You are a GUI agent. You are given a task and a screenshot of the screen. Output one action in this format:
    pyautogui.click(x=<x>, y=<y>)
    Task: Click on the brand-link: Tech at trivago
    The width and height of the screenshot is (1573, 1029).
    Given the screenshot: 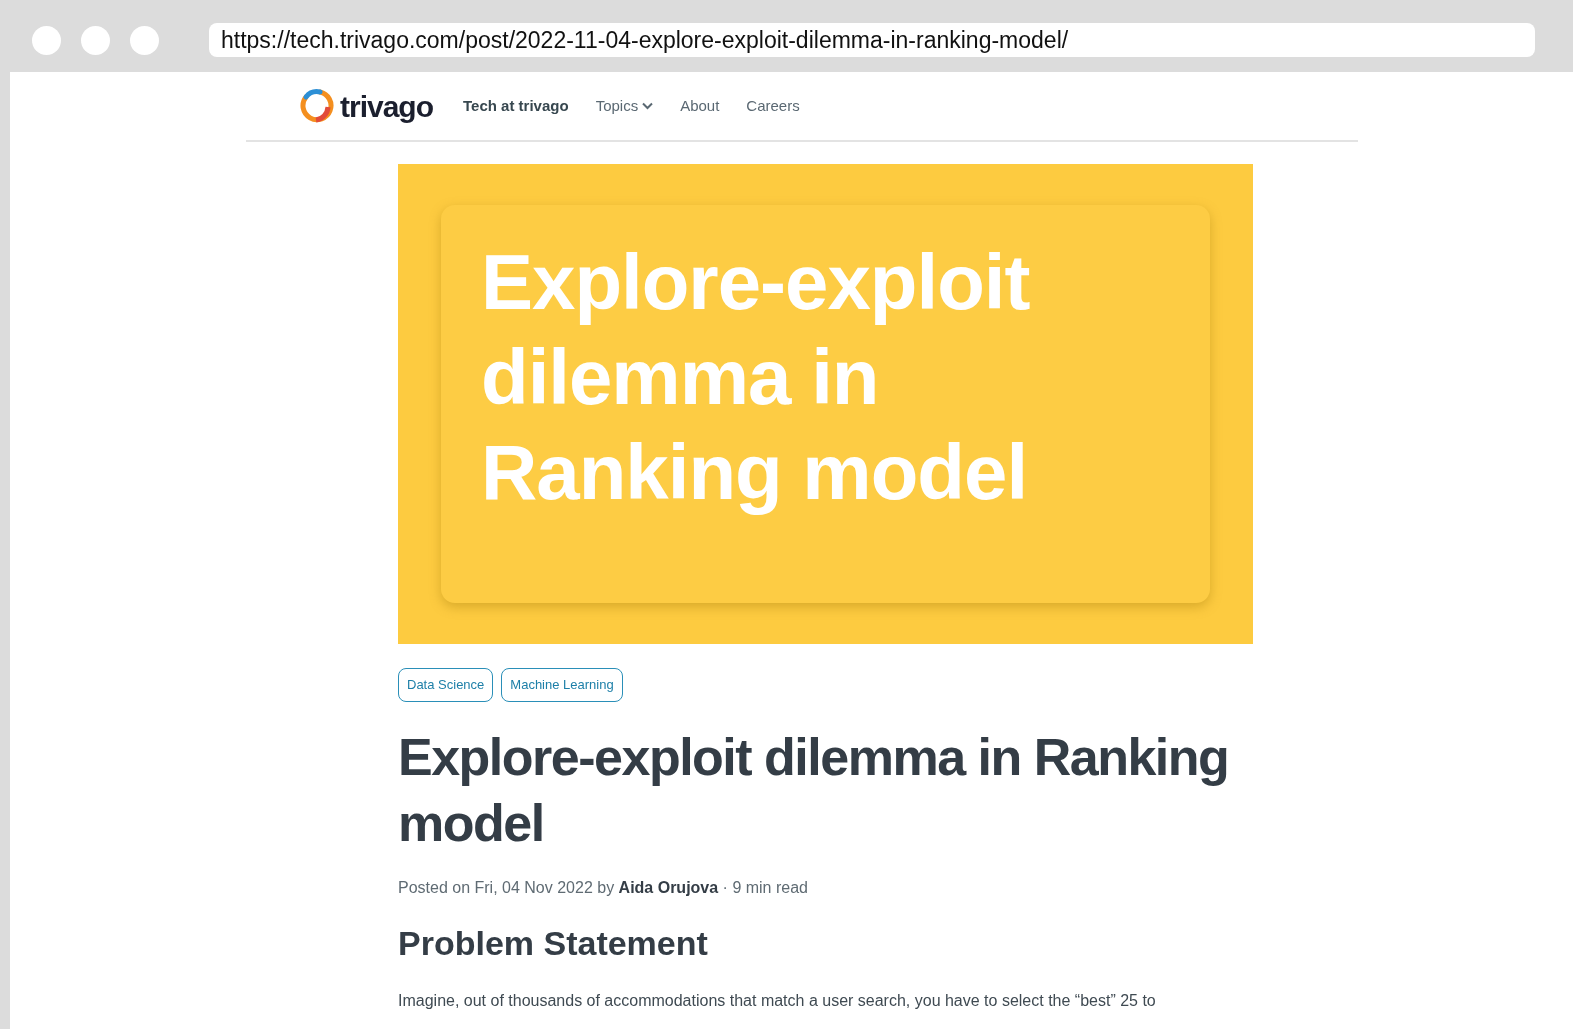 What is the action you would take?
    pyautogui.click(x=516, y=106)
    